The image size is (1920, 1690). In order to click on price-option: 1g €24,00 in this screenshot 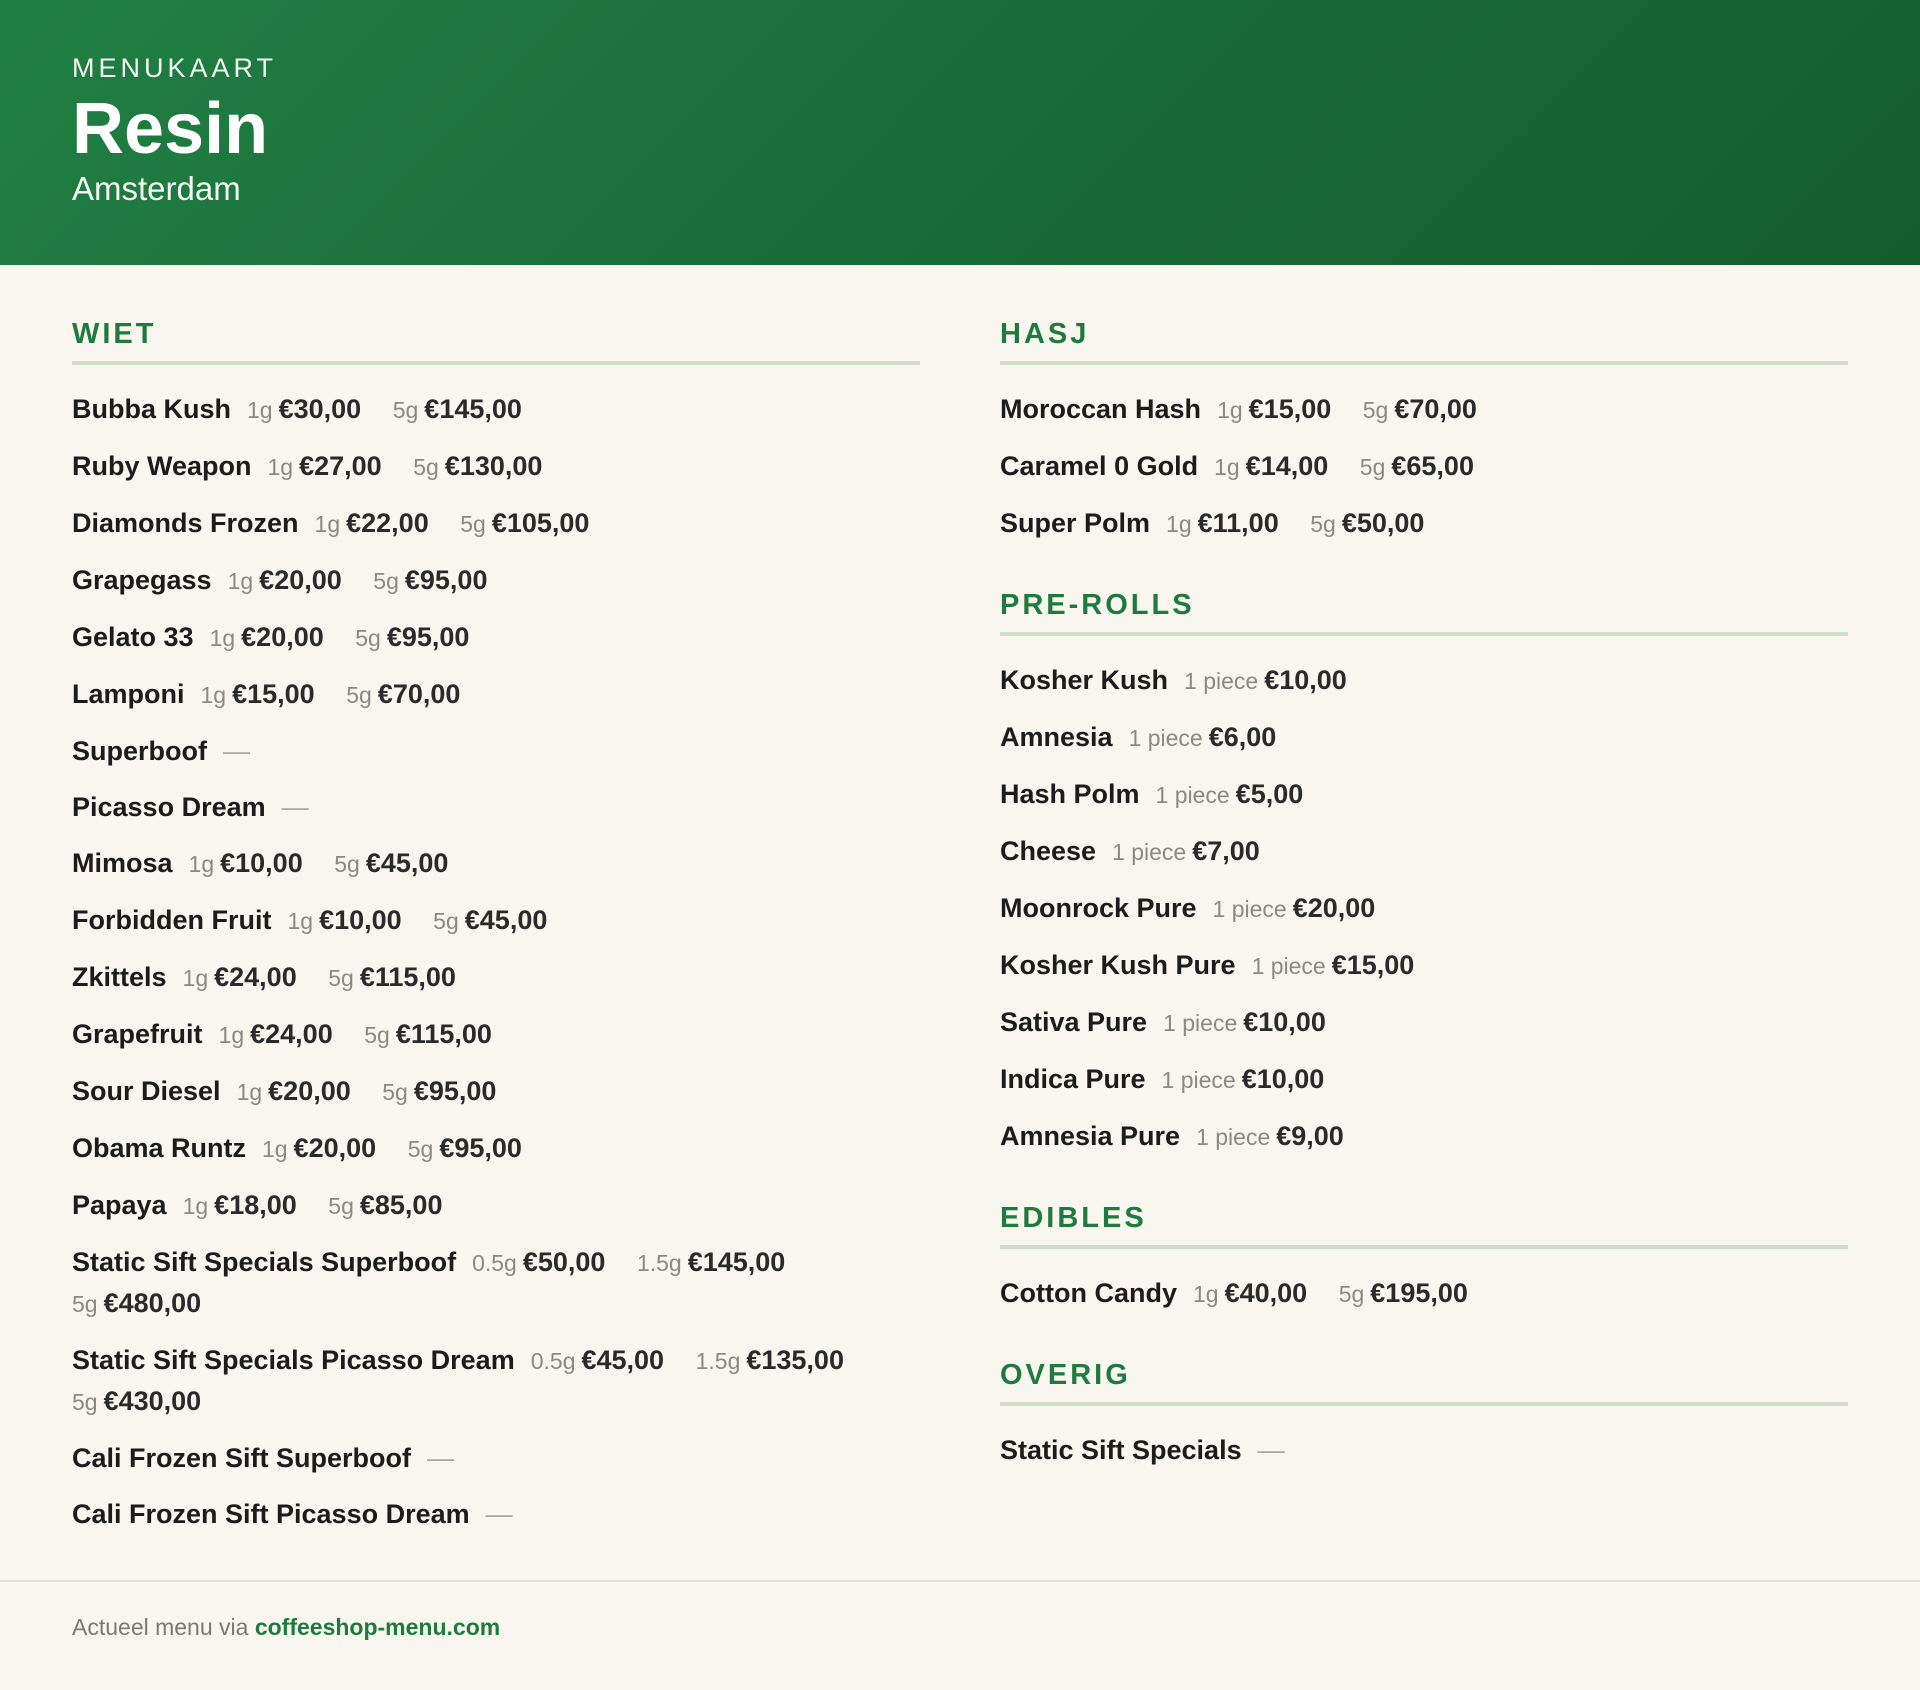, I will do `click(240, 977)`.